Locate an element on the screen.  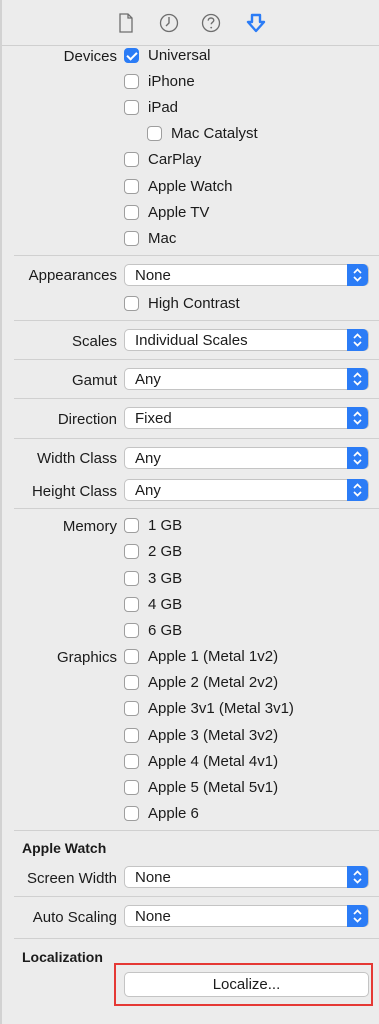
quick-help-icon is located at coordinates (211, 23).